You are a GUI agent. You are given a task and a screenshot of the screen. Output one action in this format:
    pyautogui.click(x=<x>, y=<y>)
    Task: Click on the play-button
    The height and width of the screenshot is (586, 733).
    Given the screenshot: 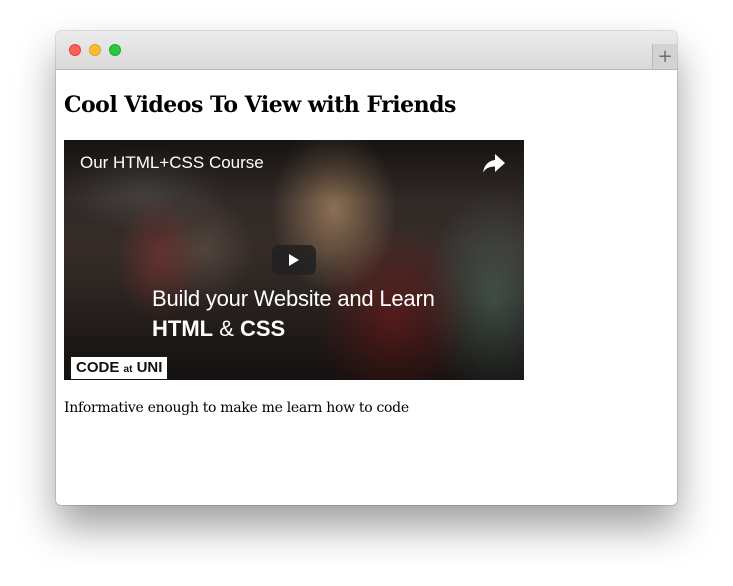 What is the action you would take?
    pyautogui.click(x=294, y=260)
    